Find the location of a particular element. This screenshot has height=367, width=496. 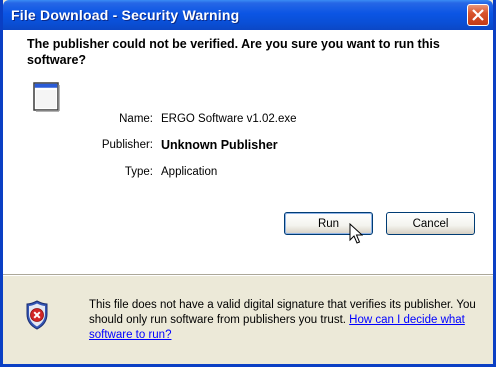

close-button is located at coordinates (478, 15).